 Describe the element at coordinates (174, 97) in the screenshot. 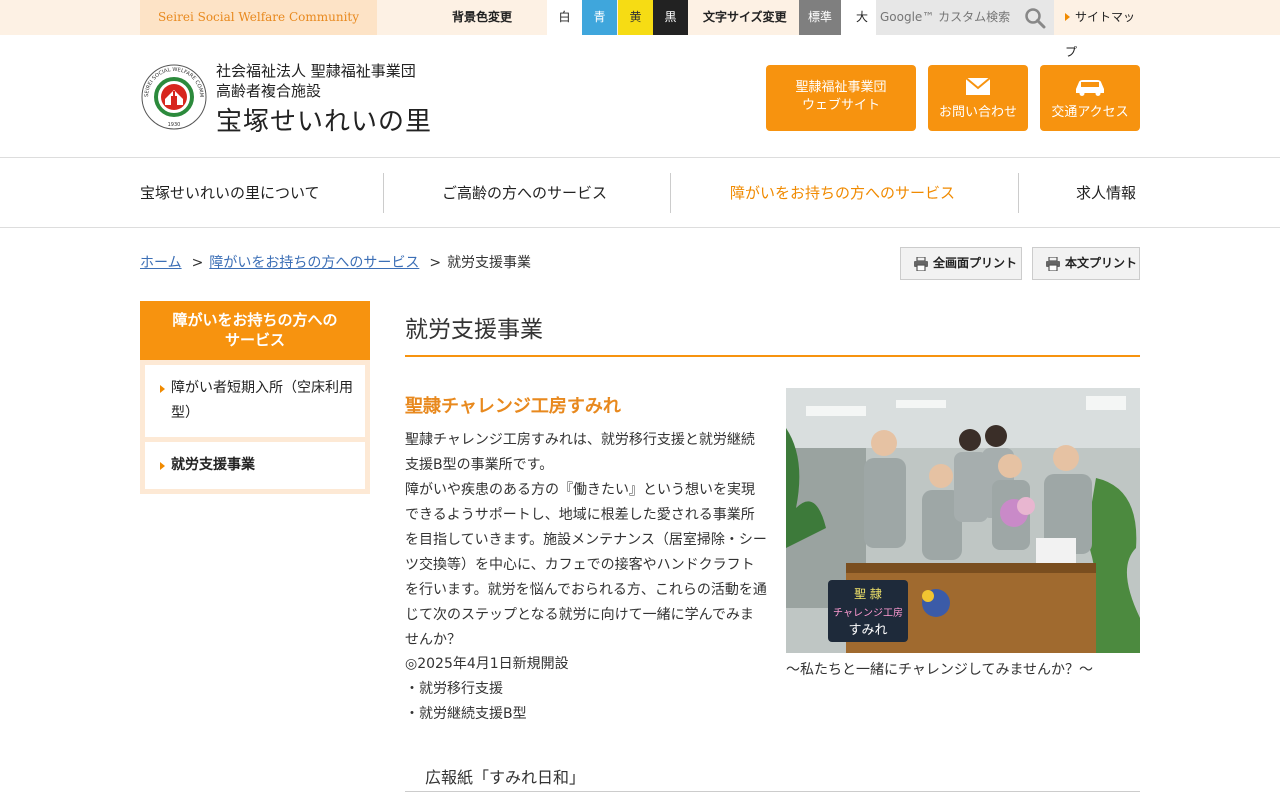

I see `seirei-logo-icon: SEIREI SOCIAL WELFARE COMMUNITY 1930` at that location.